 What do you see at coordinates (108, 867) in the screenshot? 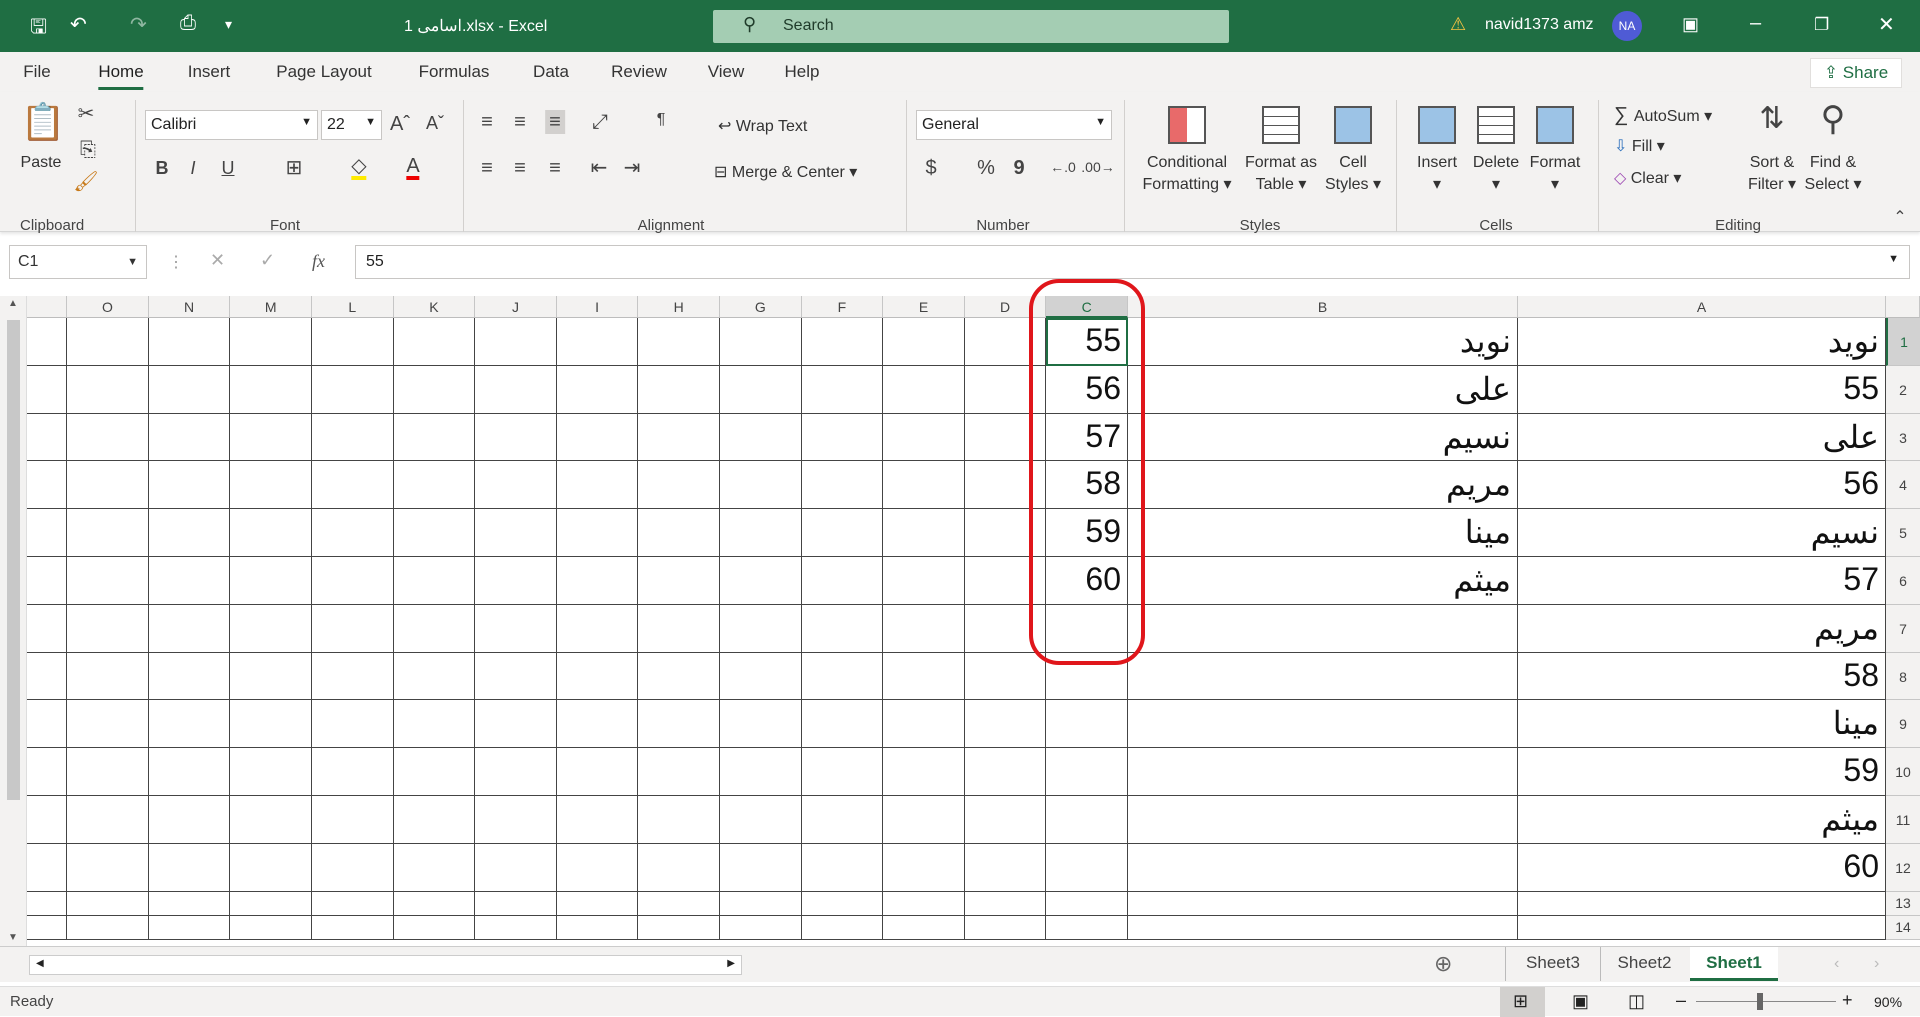
I see `cell-o12` at bounding box center [108, 867].